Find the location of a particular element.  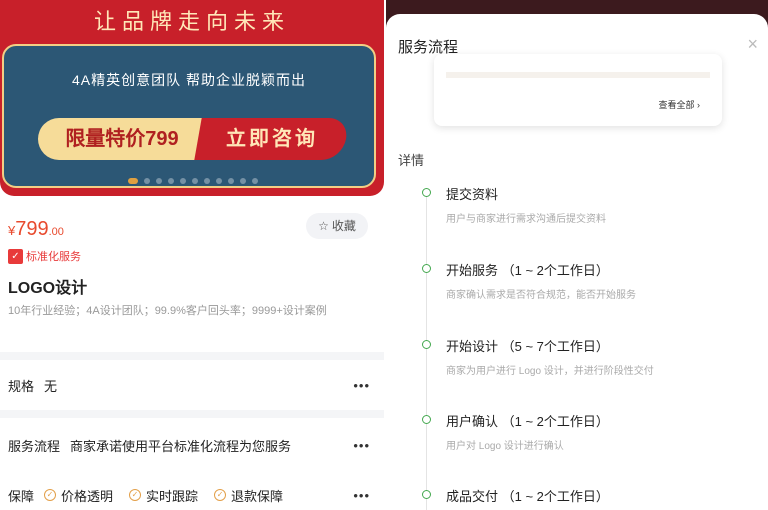

detail-heading: 详情 is located at coordinates (411, 160).